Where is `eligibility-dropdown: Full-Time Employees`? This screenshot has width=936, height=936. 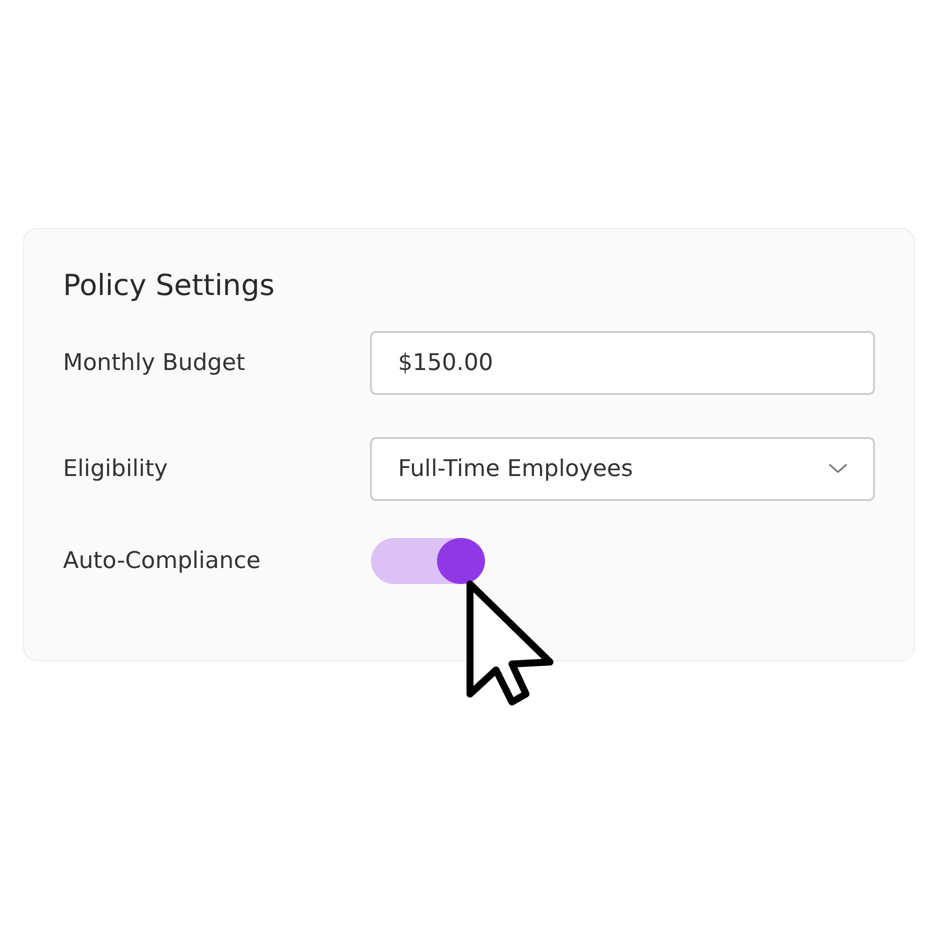 eligibility-dropdown: Full-Time Employees is located at coordinates (622, 469).